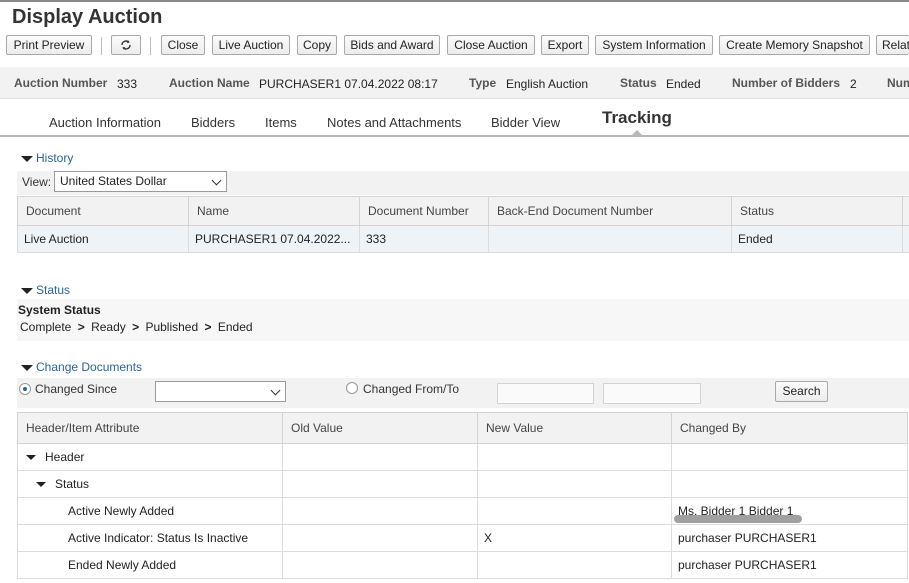 The width and height of the screenshot is (909, 583). What do you see at coordinates (27, 368) in the screenshot?
I see `change-documents-collapse-icon` at bounding box center [27, 368].